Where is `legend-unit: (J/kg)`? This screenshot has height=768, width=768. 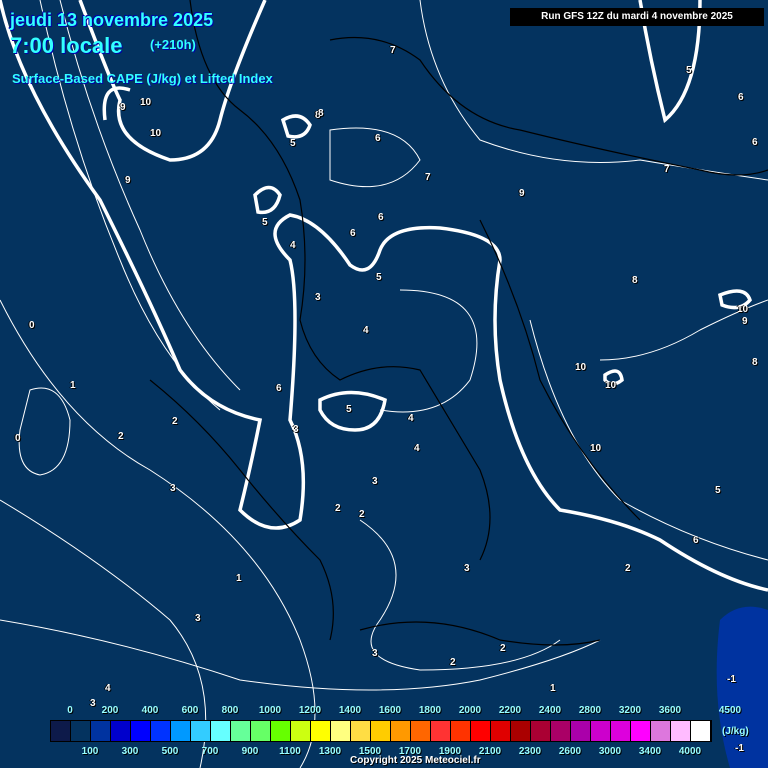
legend-unit: (J/kg) is located at coordinates (735, 731).